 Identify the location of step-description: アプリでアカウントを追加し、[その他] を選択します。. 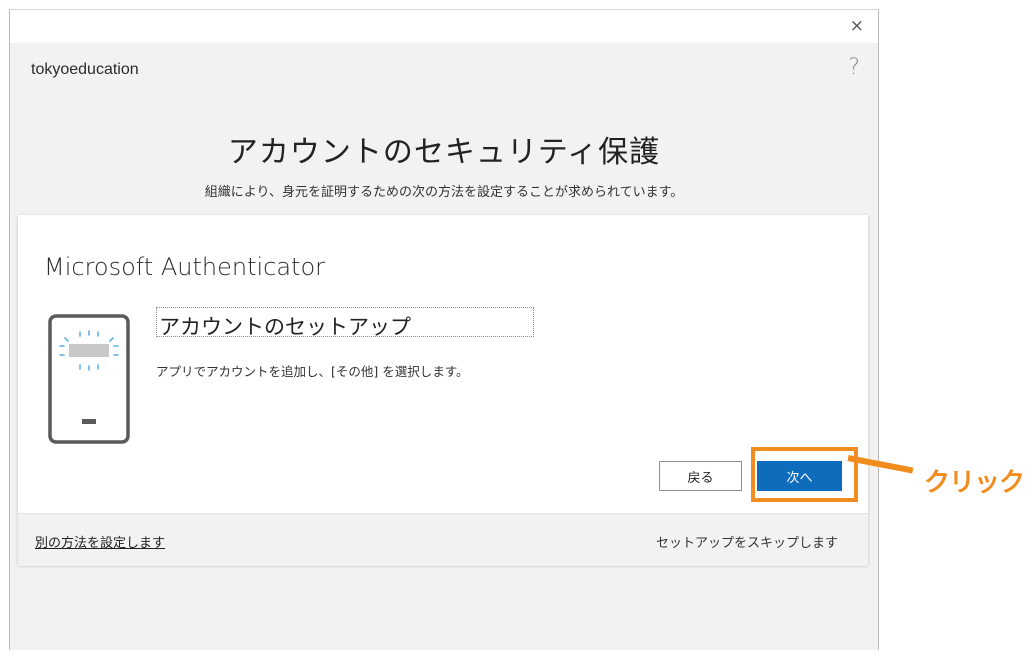
(312, 371).